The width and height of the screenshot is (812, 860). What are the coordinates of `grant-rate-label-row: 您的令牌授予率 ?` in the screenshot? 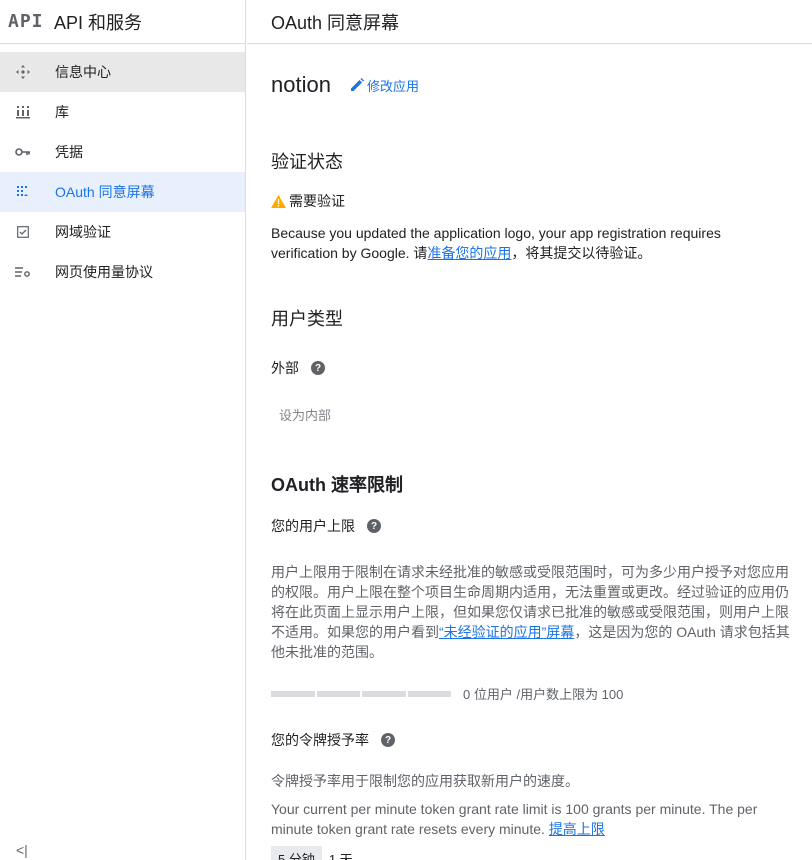 It's located at (531, 740).